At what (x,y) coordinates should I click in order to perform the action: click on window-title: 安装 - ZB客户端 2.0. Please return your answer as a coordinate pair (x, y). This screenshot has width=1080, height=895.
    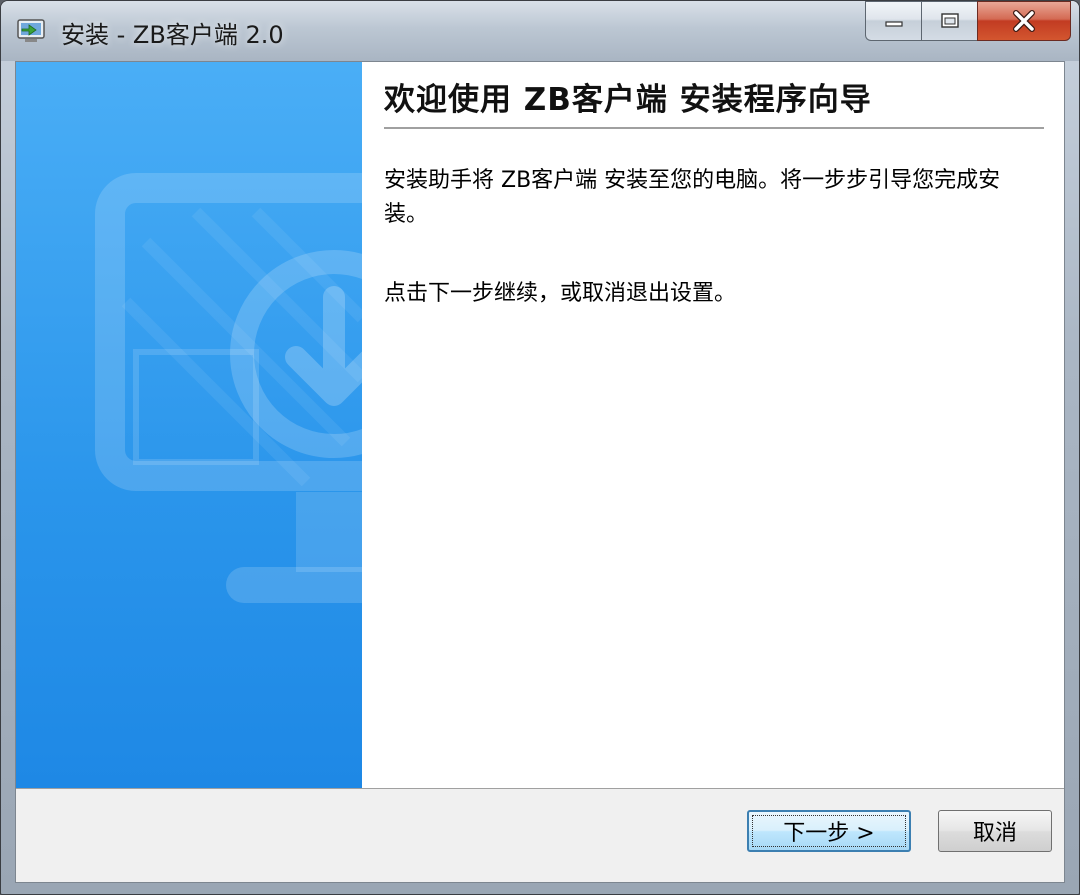
    Looking at the image, I should click on (172, 35).